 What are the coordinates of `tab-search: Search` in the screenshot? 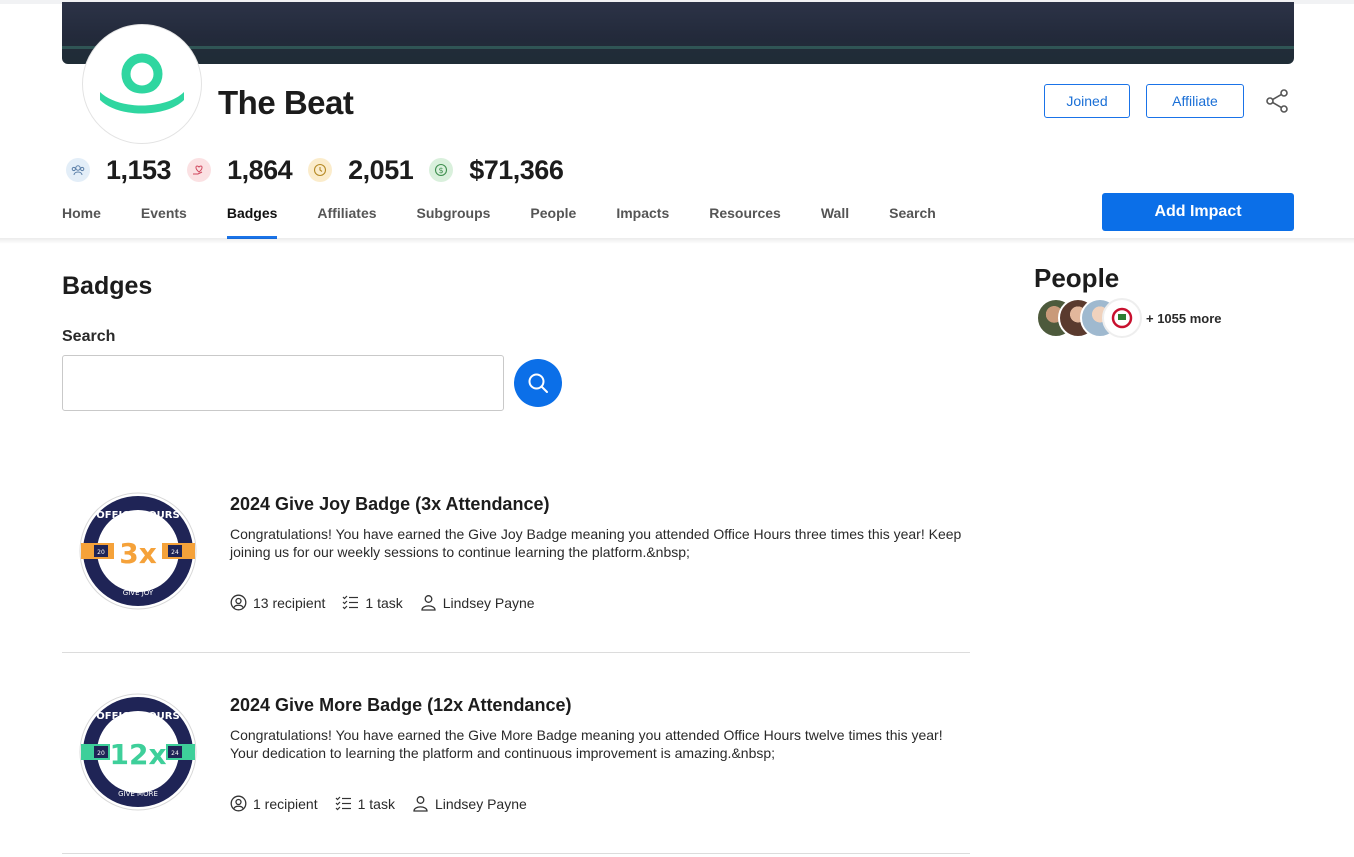 It's located at (912, 217).